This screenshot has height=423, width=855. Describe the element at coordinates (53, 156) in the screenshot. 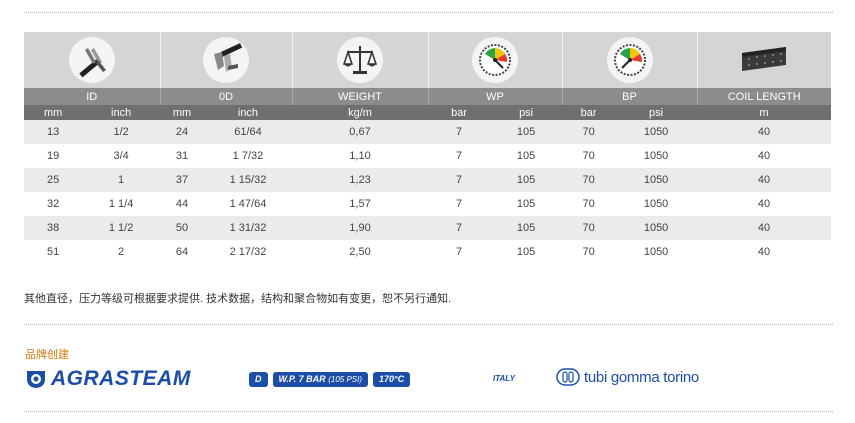

I see `table-cell: 19` at that location.